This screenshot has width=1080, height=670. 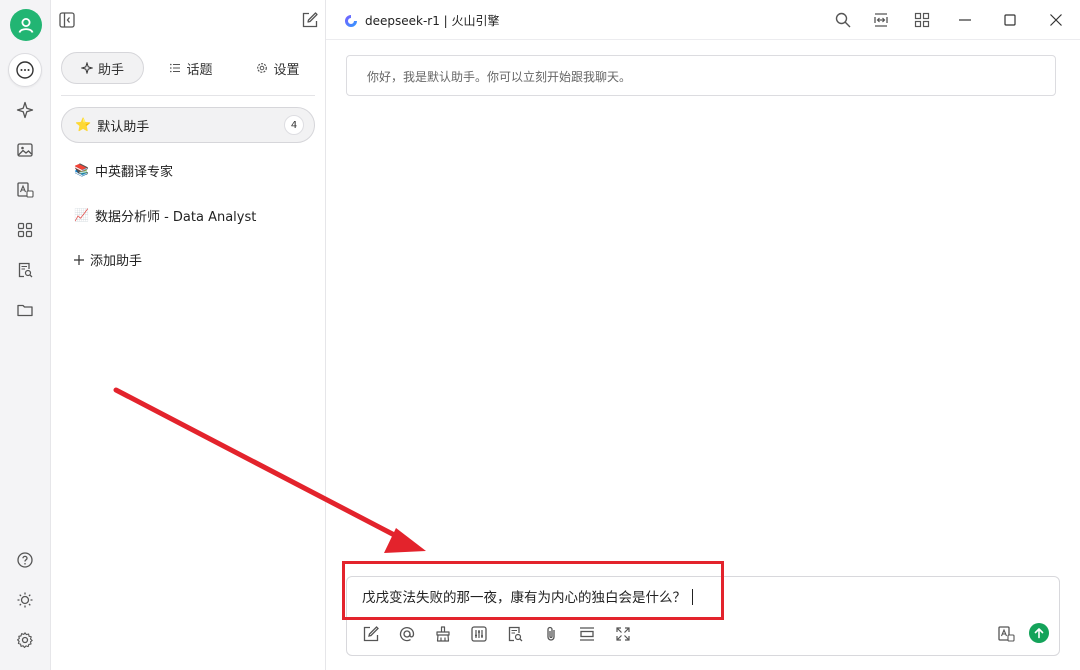 I want to click on text-icon, so click(x=587, y=634).